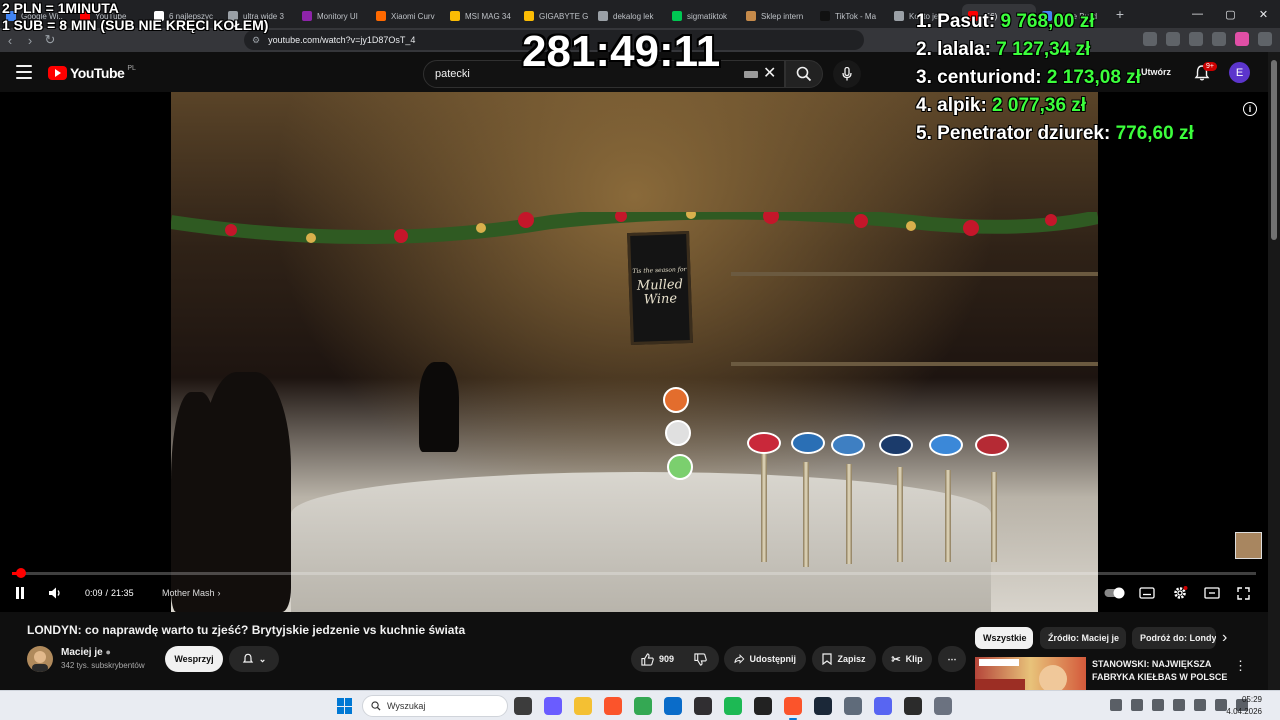 The height and width of the screenshot is (720, 1280). What do you see at coordinates (703, 16) in the screenshot?
I see `browser-tab: sigmatiktok` at bounding box center [703, 16].